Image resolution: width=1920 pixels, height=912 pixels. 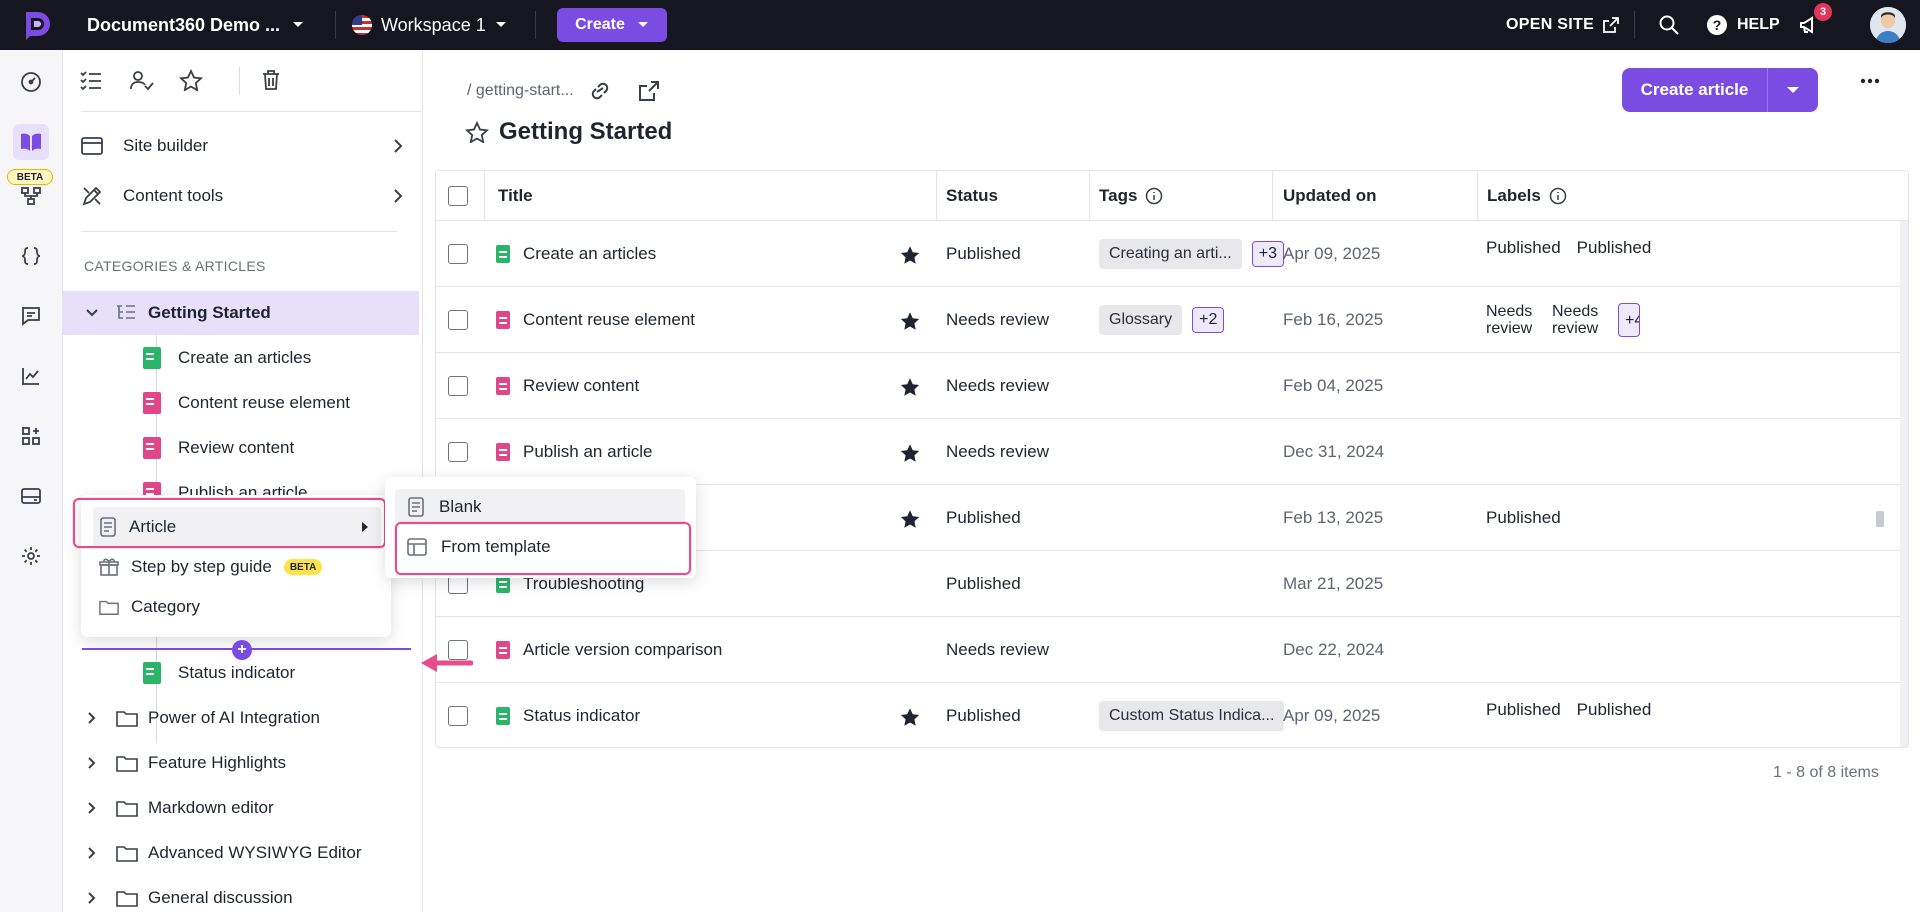 I want to click on highlight-outline, so click(x=543, y=548).